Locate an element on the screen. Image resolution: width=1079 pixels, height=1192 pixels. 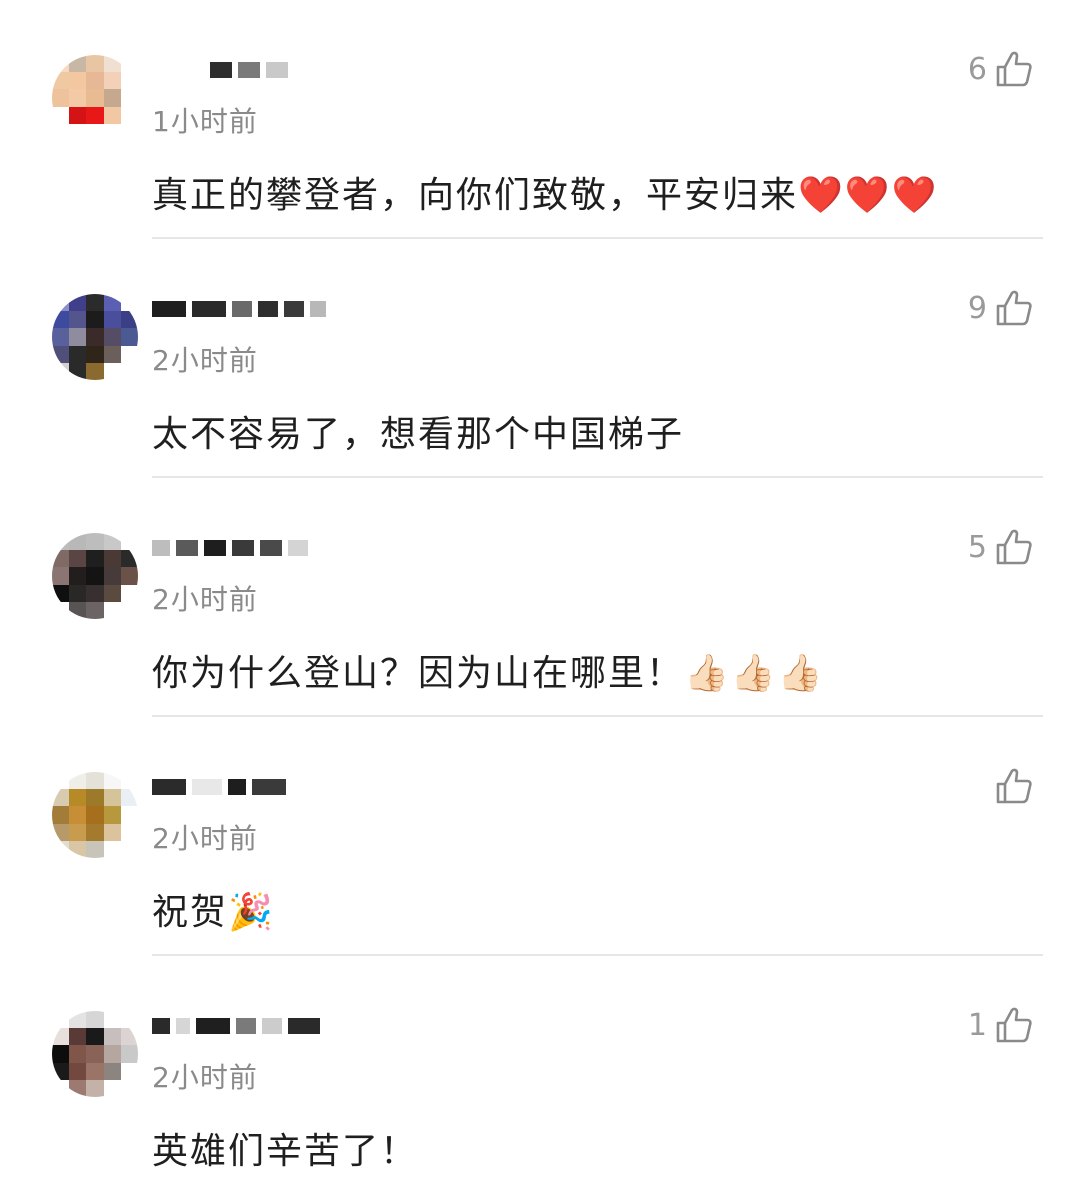
like-button: 5 is located at coordinates (1000, 547).